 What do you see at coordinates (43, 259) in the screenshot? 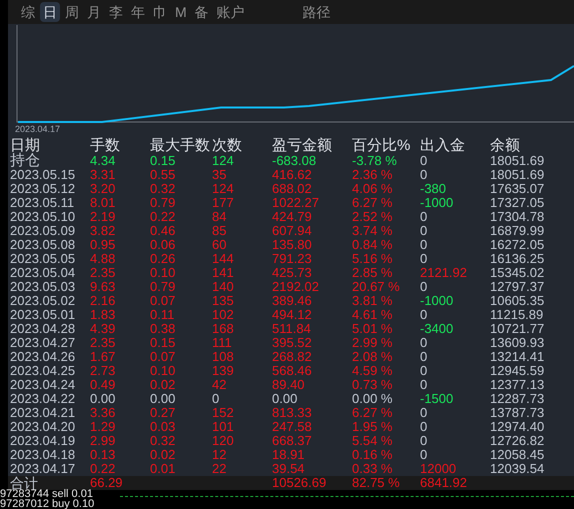
I see `date-cell-text: 2023.05.05` at bounding box center [43, 259].